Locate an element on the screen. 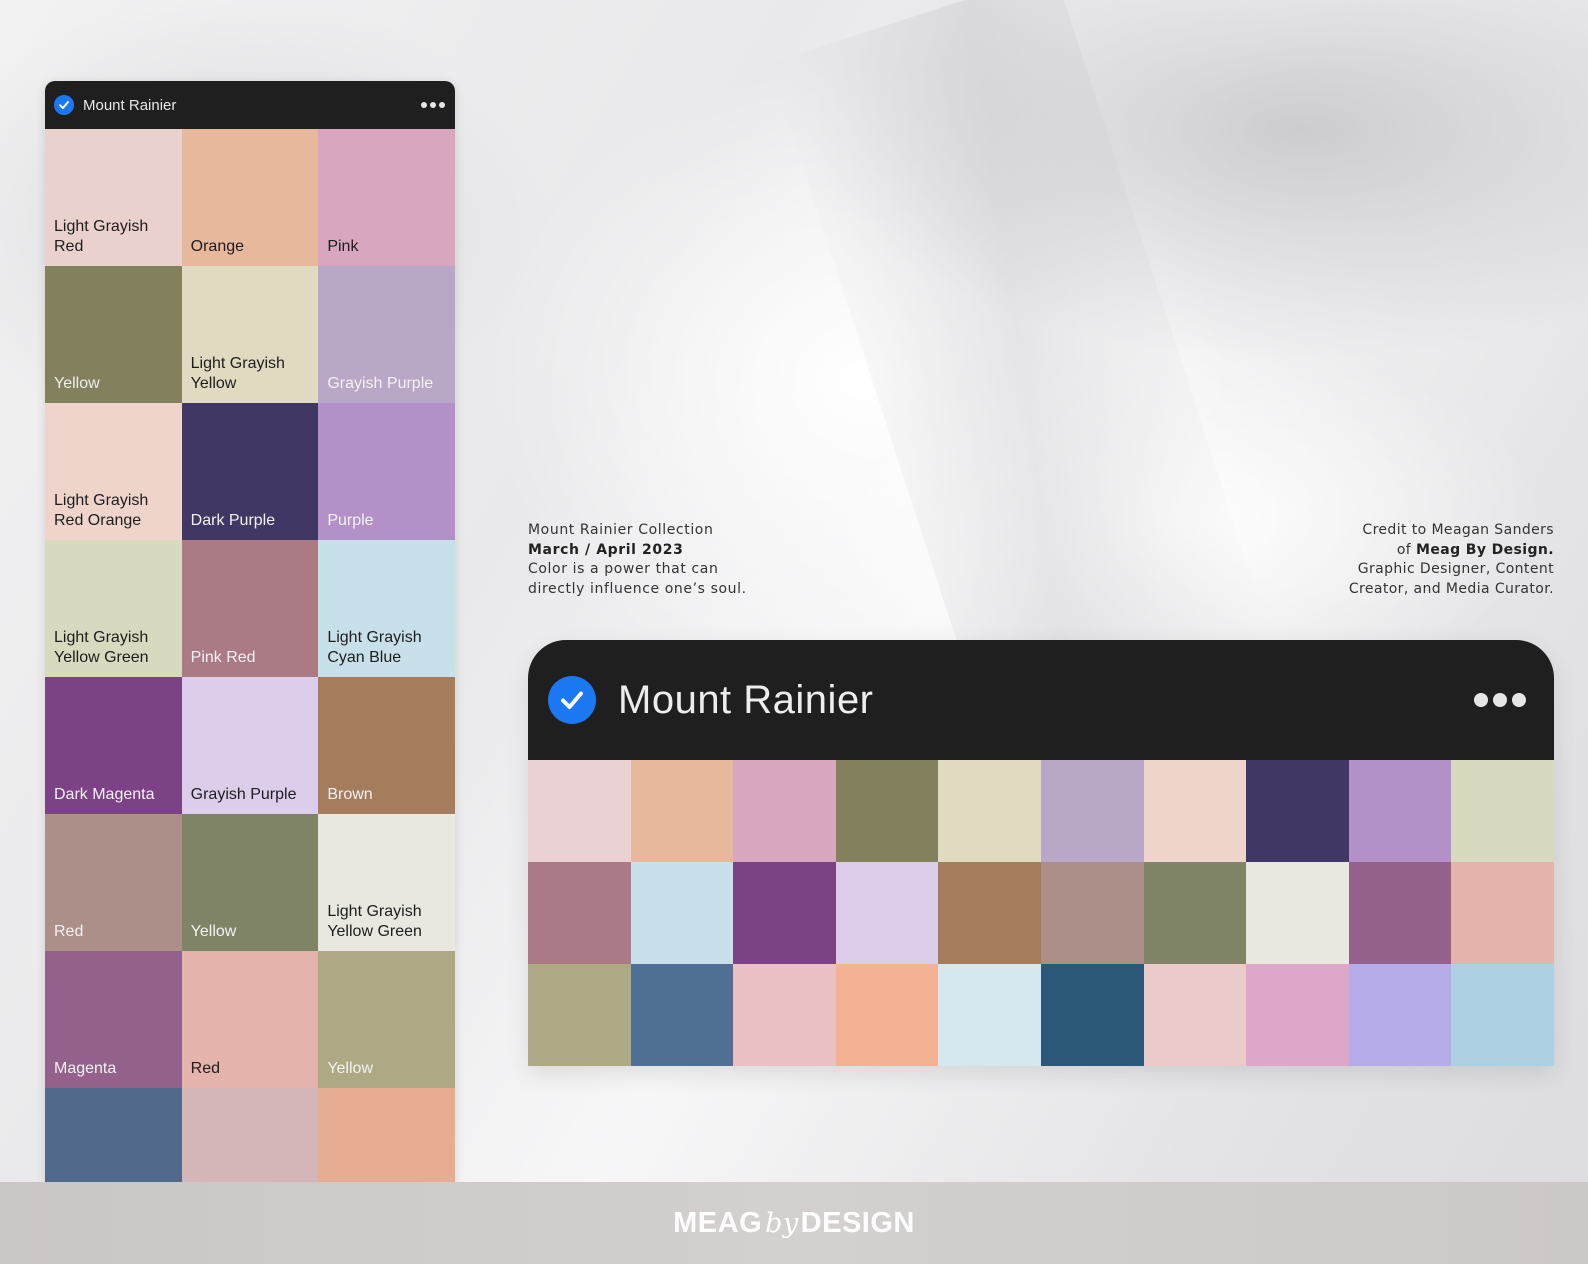  palette-header: Mount Rainier is located at coordinates (250, 105).